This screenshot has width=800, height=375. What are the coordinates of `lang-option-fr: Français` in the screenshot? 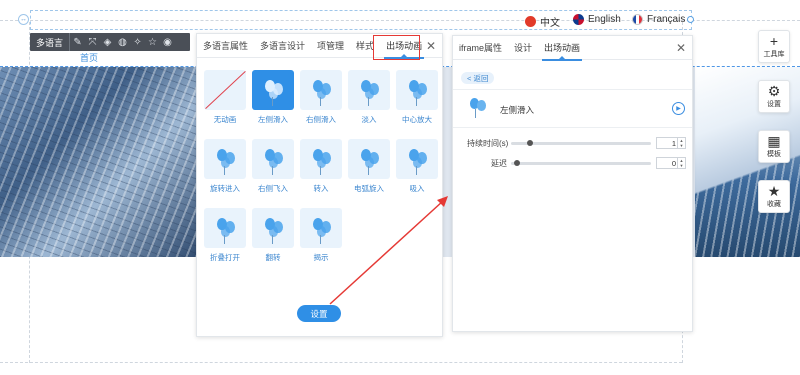 It's located at (658, 19).